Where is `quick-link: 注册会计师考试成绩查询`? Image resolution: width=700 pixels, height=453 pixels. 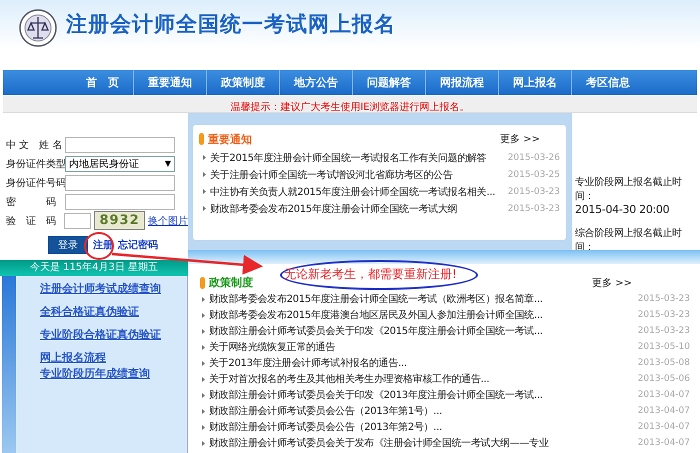 quick-link: 注册会计师考试成绩查询 is located at coordinates (100, 288).